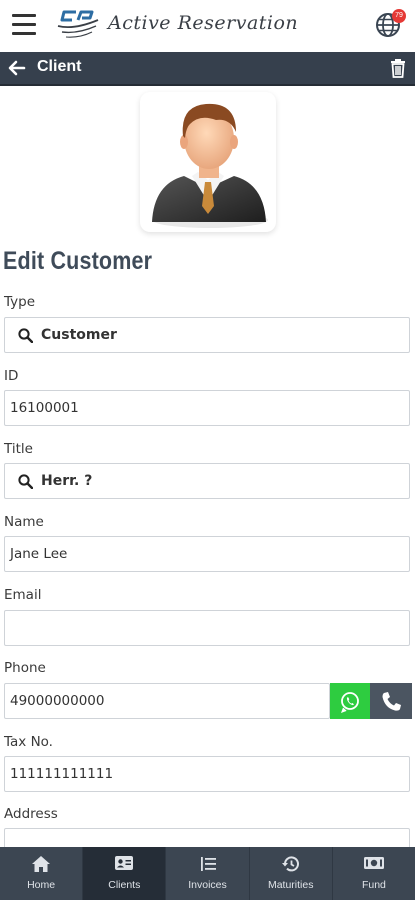 Image resolution: width=415 pixels, height=900 pixels. I want to click on email-field, so click(207, 628).